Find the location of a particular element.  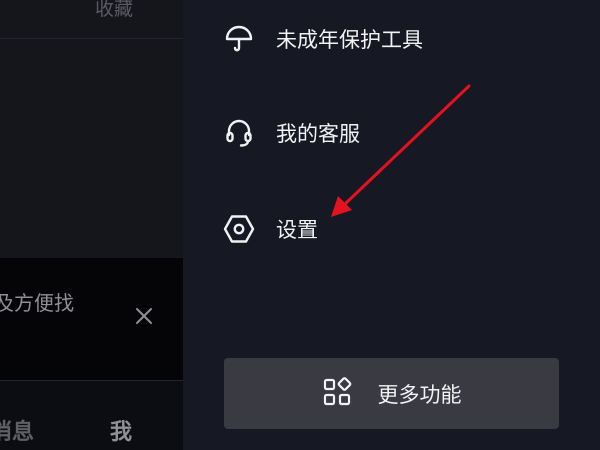

menu-item-settings: 设置 is located at coordinates (270, 229).